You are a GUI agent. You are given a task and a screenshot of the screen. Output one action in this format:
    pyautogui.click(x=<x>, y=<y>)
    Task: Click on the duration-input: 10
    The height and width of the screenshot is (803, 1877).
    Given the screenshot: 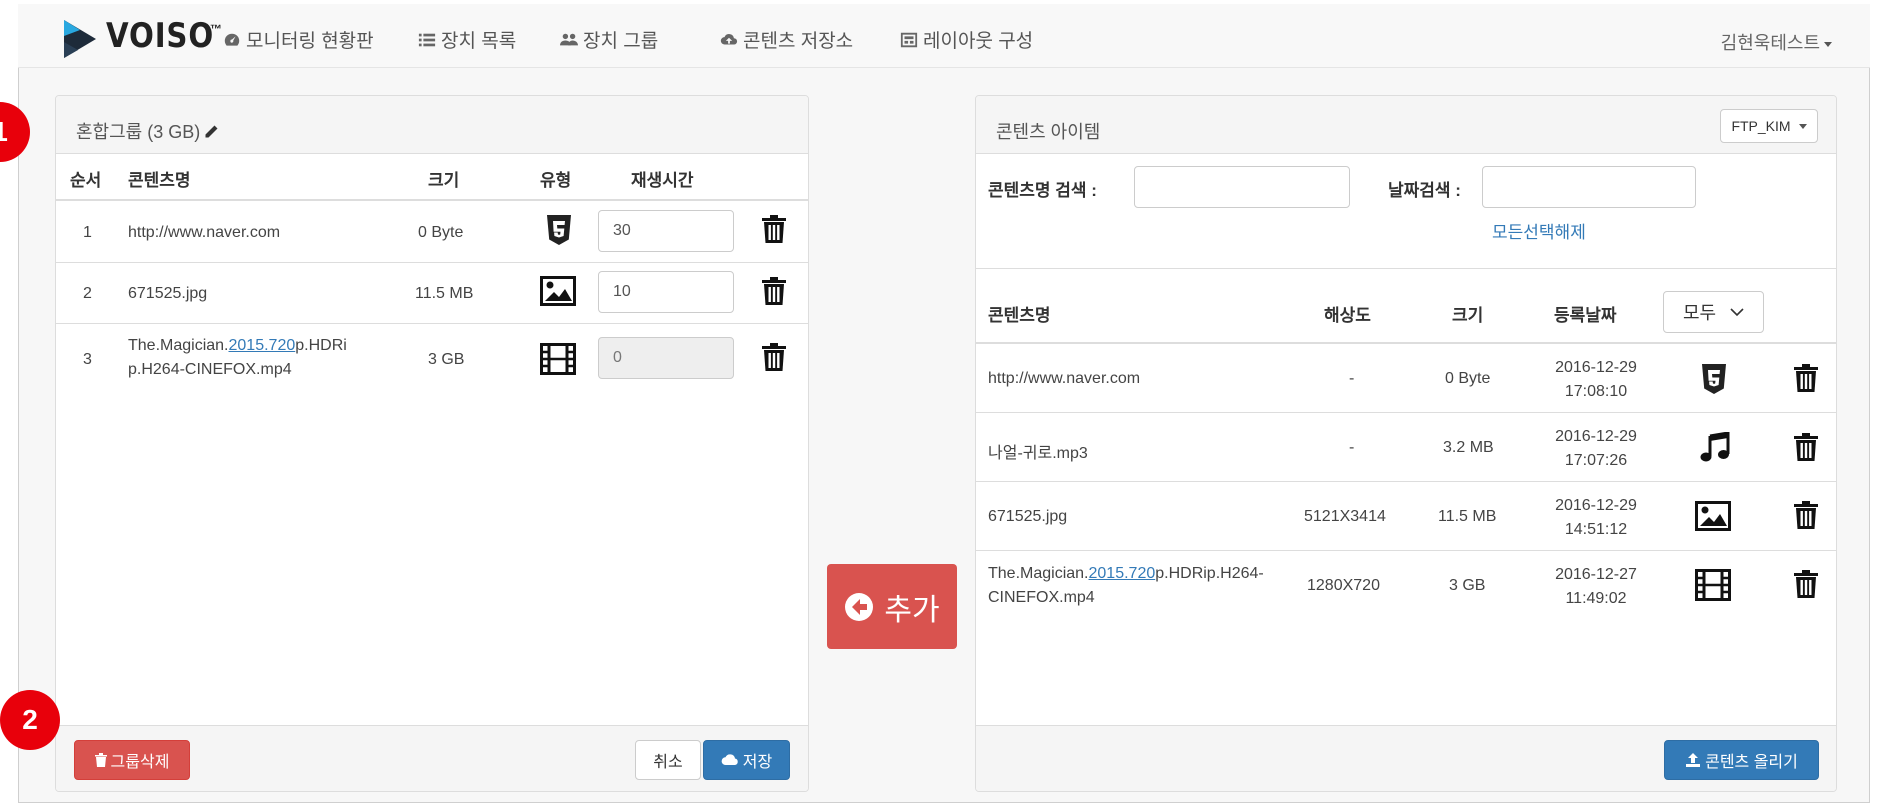 What is the action you would take?
    pyautogui.click(x=666, y=292)
    